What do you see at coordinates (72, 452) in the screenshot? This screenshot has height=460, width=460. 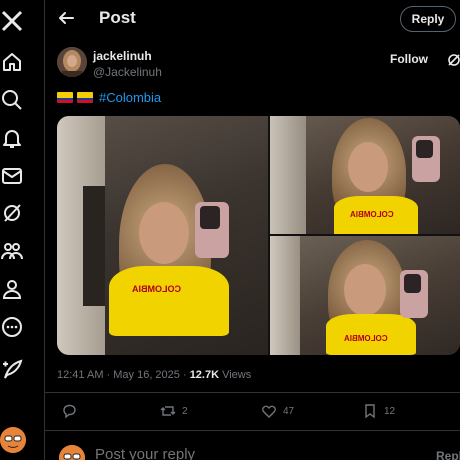 I see `composer-avatar` at bounding box center [72, 452].